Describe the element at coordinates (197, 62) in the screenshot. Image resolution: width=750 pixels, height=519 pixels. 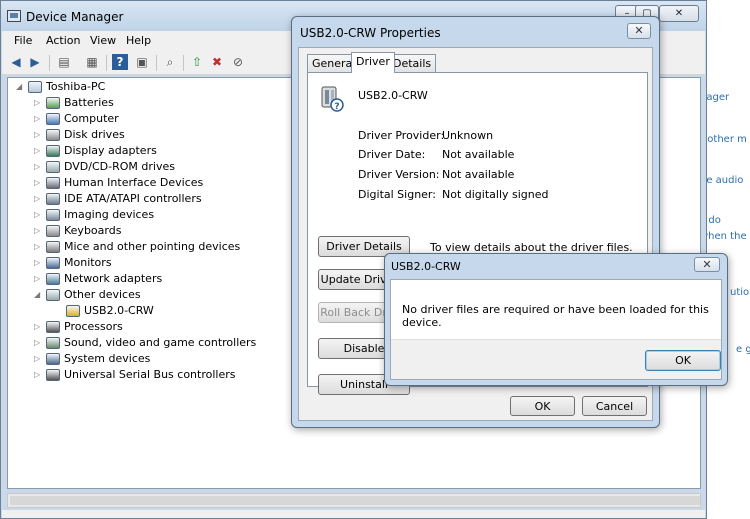
I see `update-driver-icon: ⇧` at that location.